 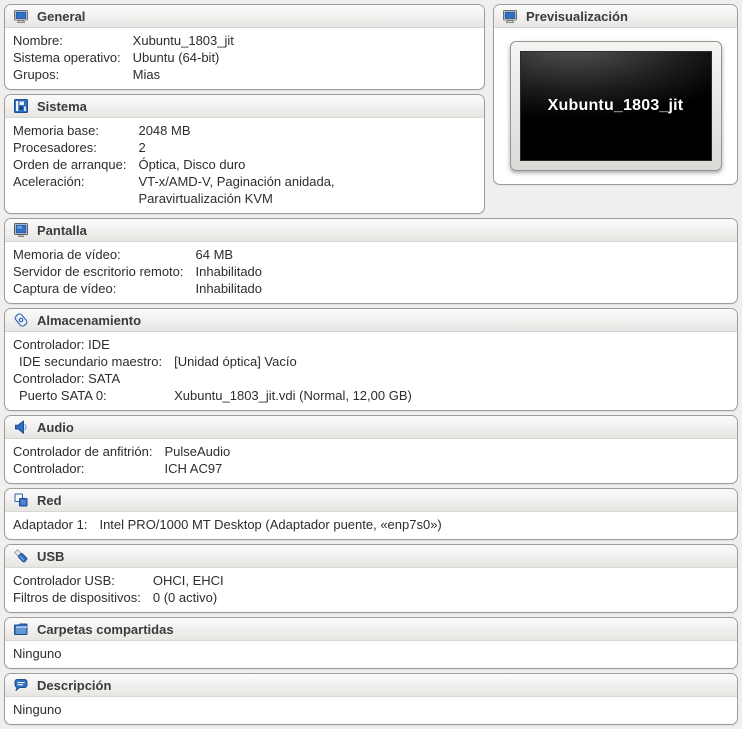 I want to click on row-label: Servidor de escritorio remoto:, so click(x=98, y=271).